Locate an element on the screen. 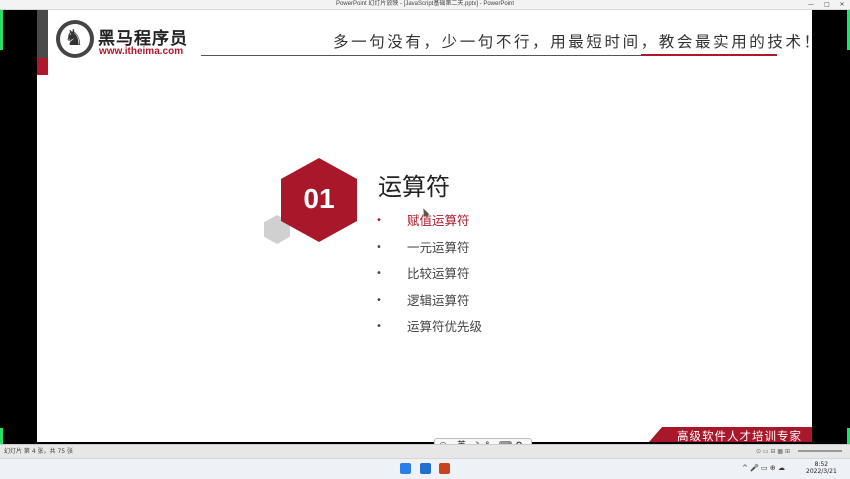 This screenshot has height=479, width=850. horse-logo-icon: ♞ is located at coordinates (75, 39).